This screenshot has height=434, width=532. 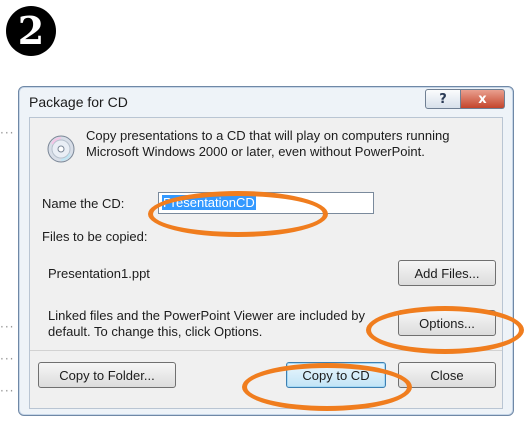 What do you see at coordinates (483, 99) in the screenshot?
I see `close-button: x` at bounding box center [483, 99].